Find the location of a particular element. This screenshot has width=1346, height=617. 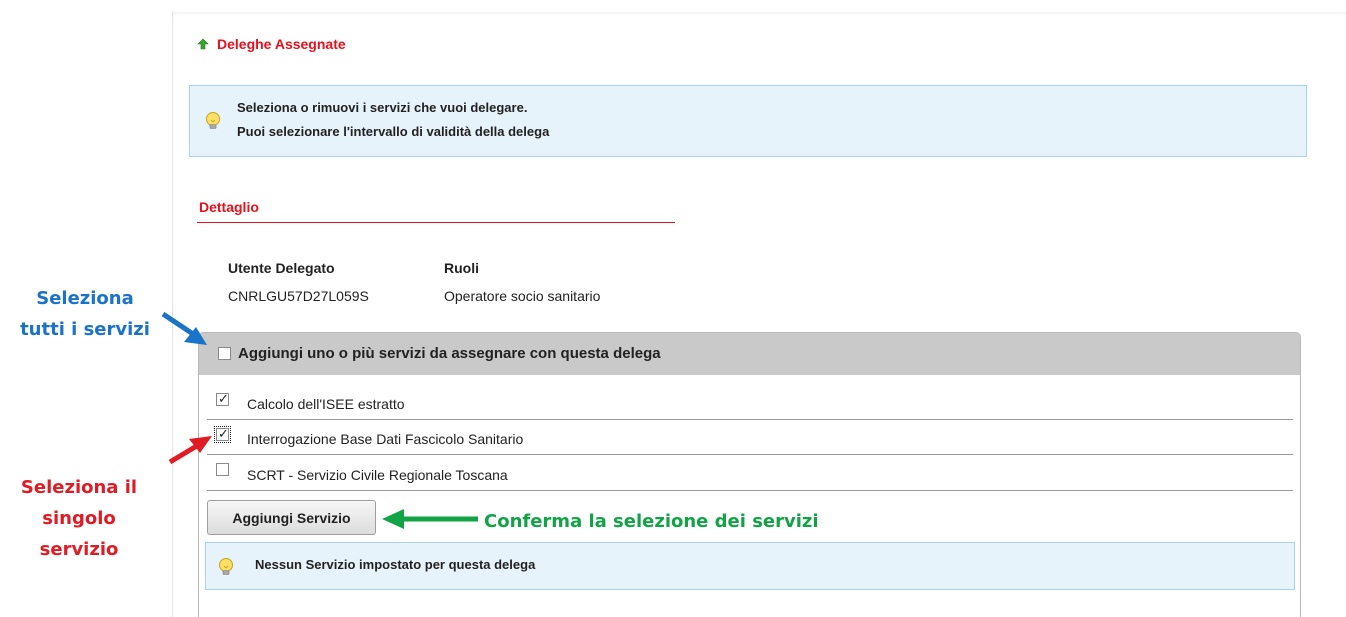

section-title: Deleghe Assegnate is located at coordinates (281, 44).